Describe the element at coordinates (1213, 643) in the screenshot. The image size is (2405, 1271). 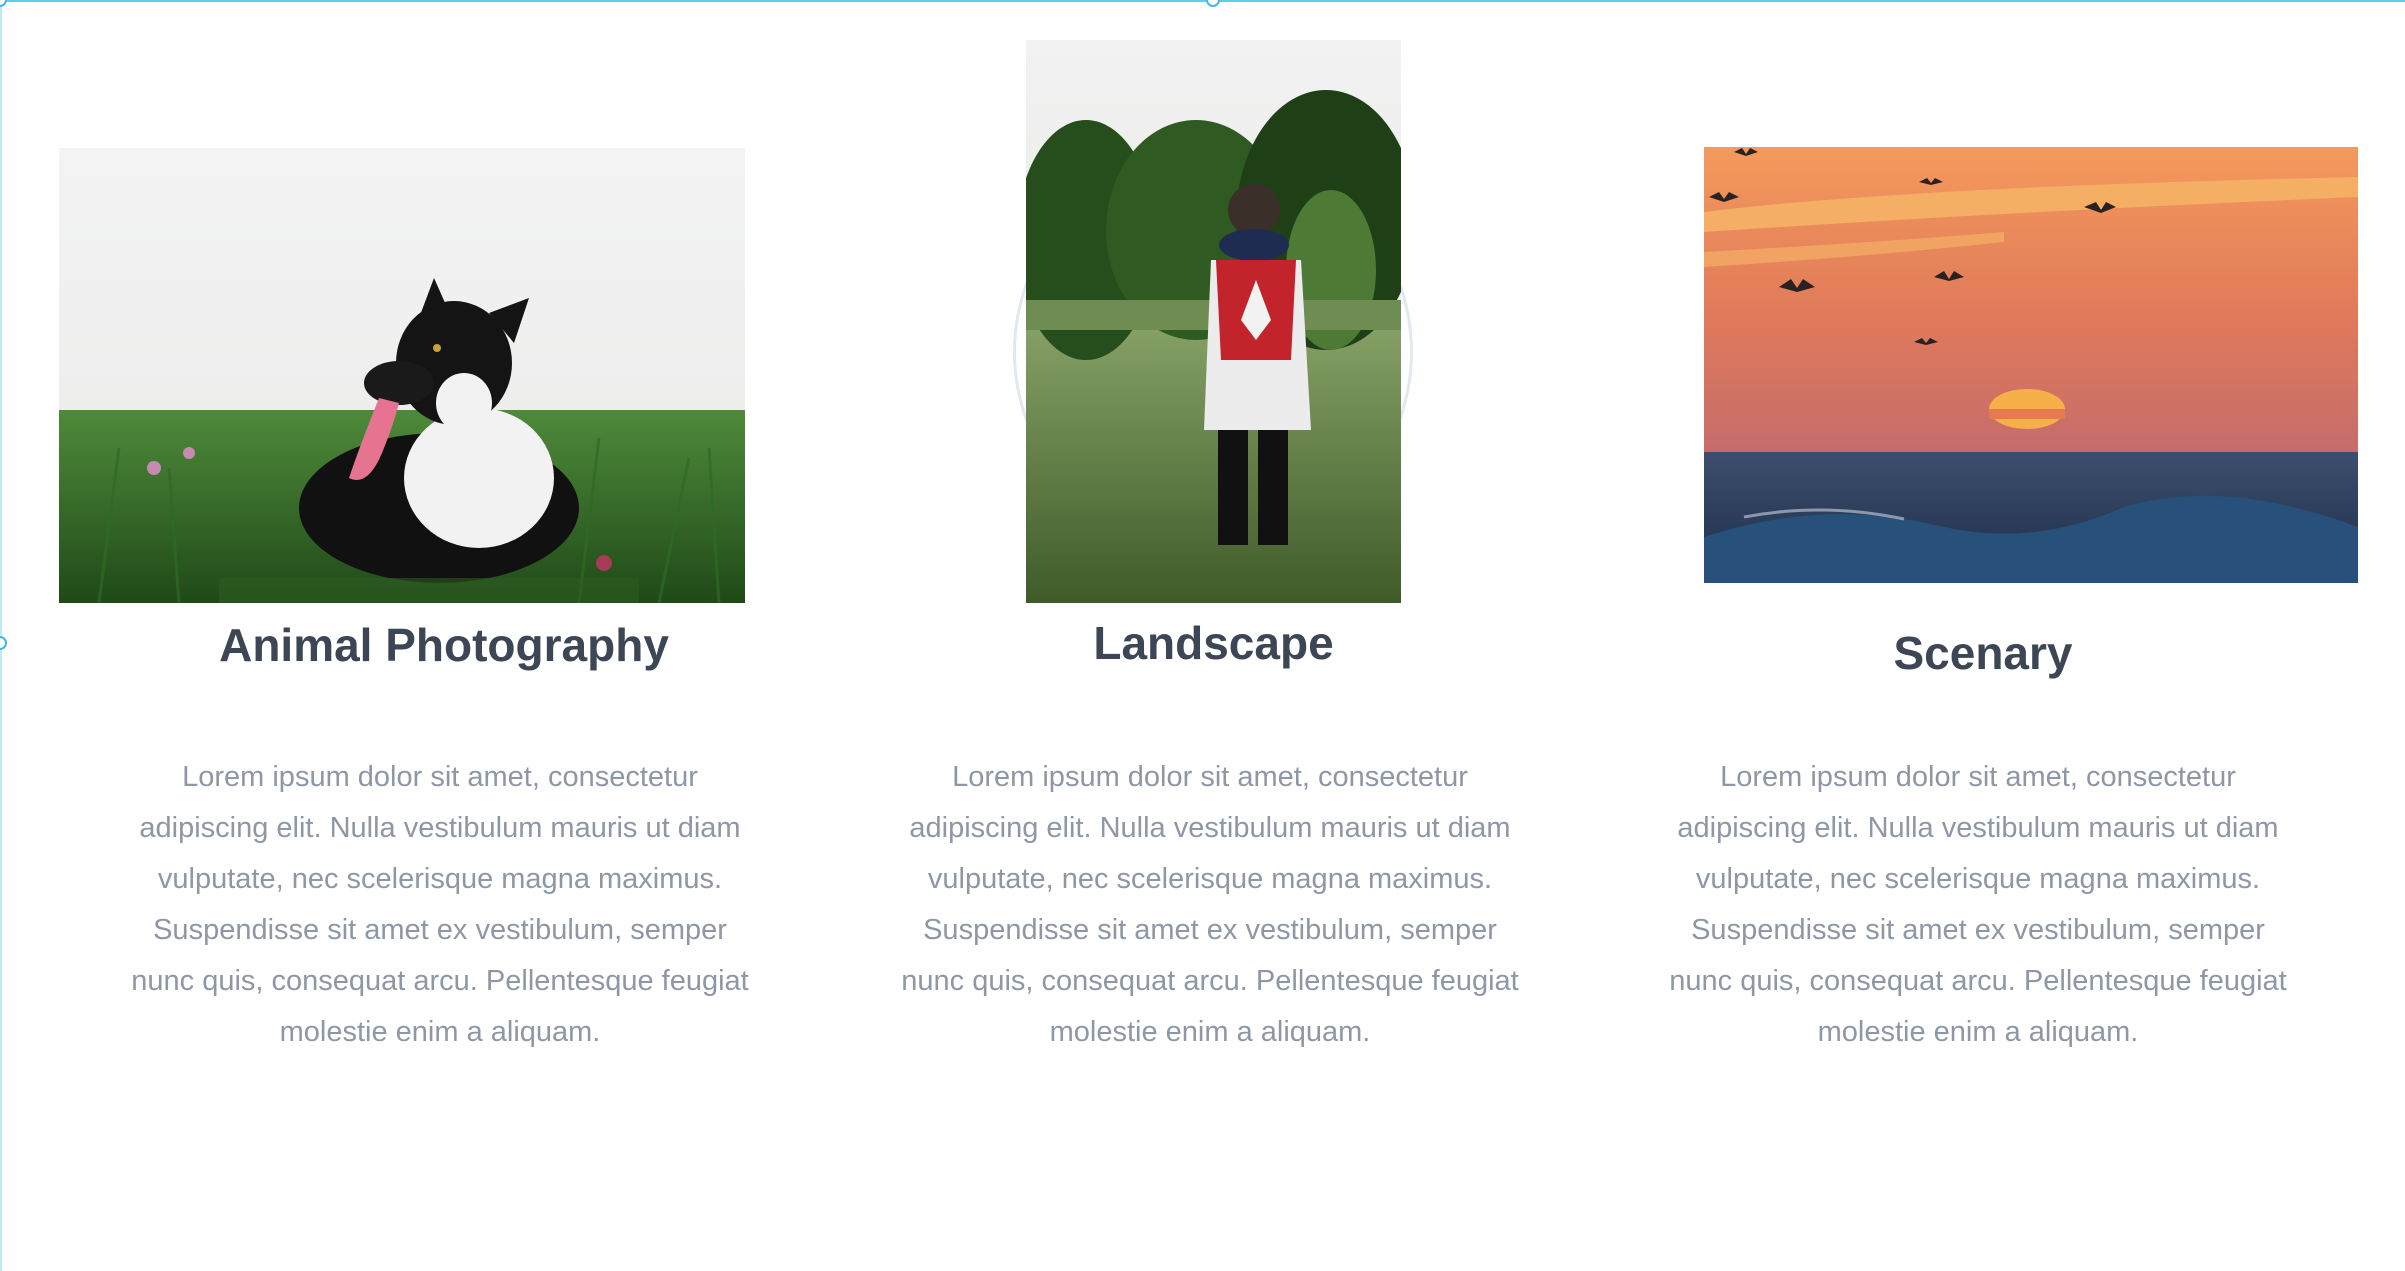
I see `column-title-landscape: Landscape` at that location.